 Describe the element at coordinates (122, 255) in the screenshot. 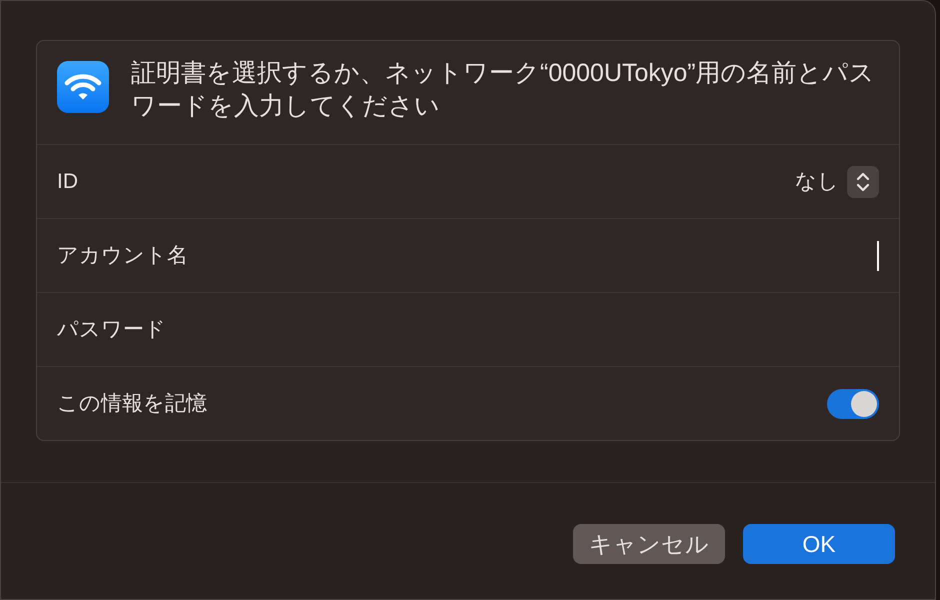

I see `field-label: アカウント名` at that location.